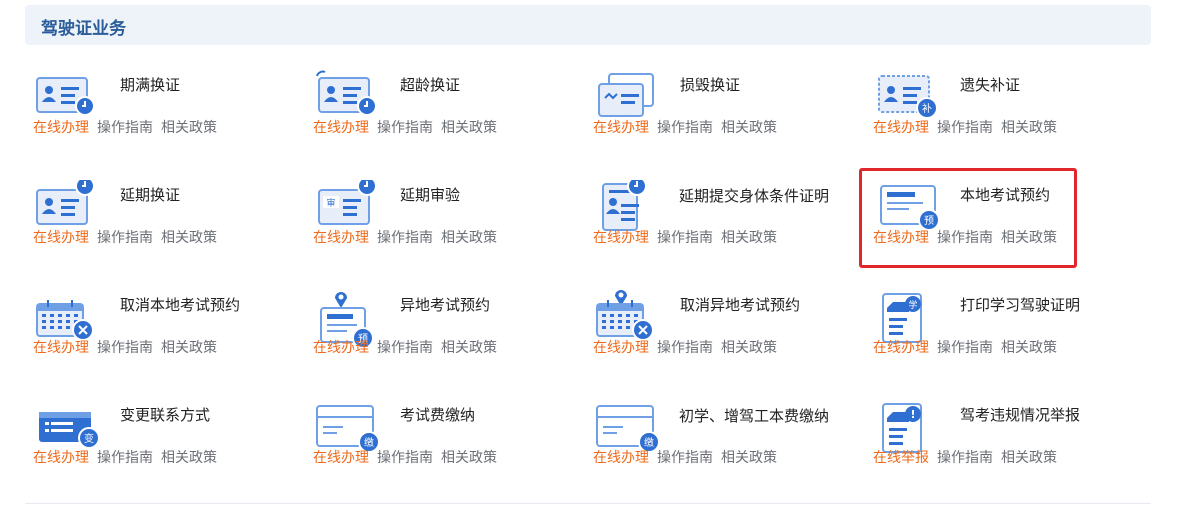 This screenshot has width=1200, height=506. I want to click on svg-text: 学, so click(912, 305).